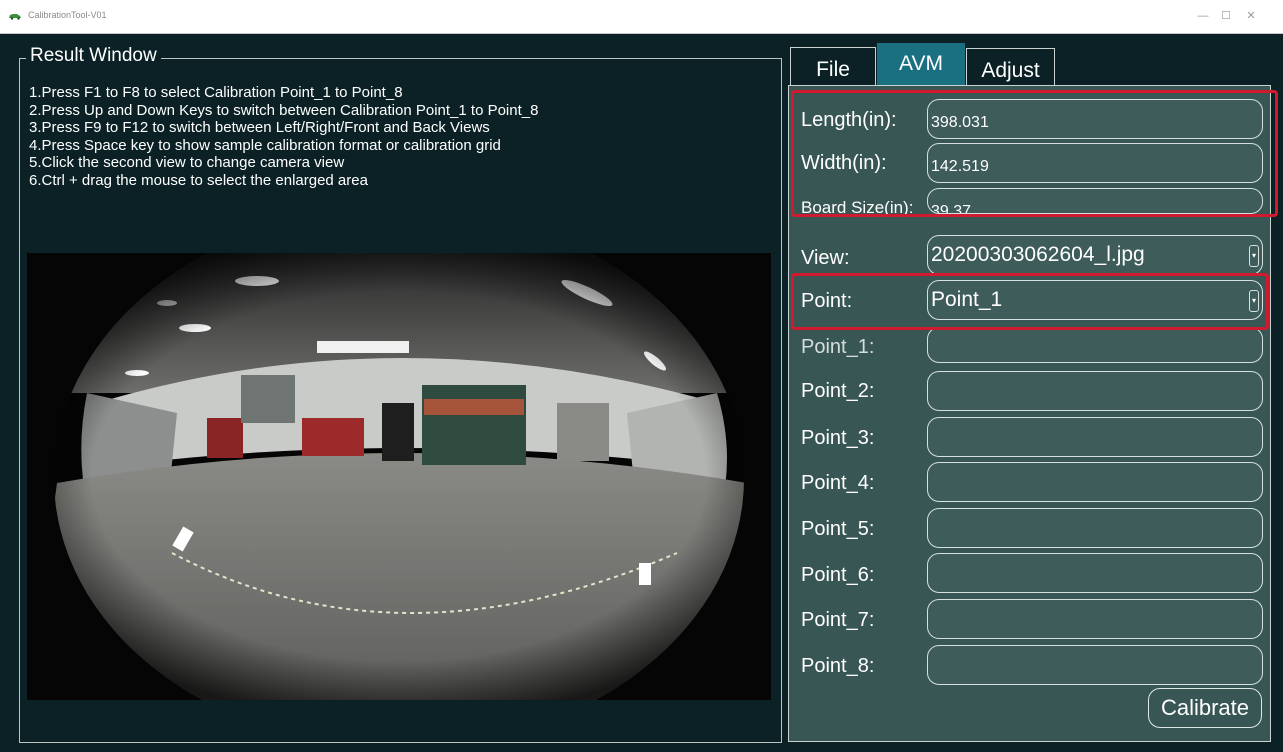 The height and width of the screenshot is (752, 1283). What do you see at coordinates (67, 15) in the screenshot?
I see `window-title: CalibrationTool-V01` at bounding box center [67, 15].